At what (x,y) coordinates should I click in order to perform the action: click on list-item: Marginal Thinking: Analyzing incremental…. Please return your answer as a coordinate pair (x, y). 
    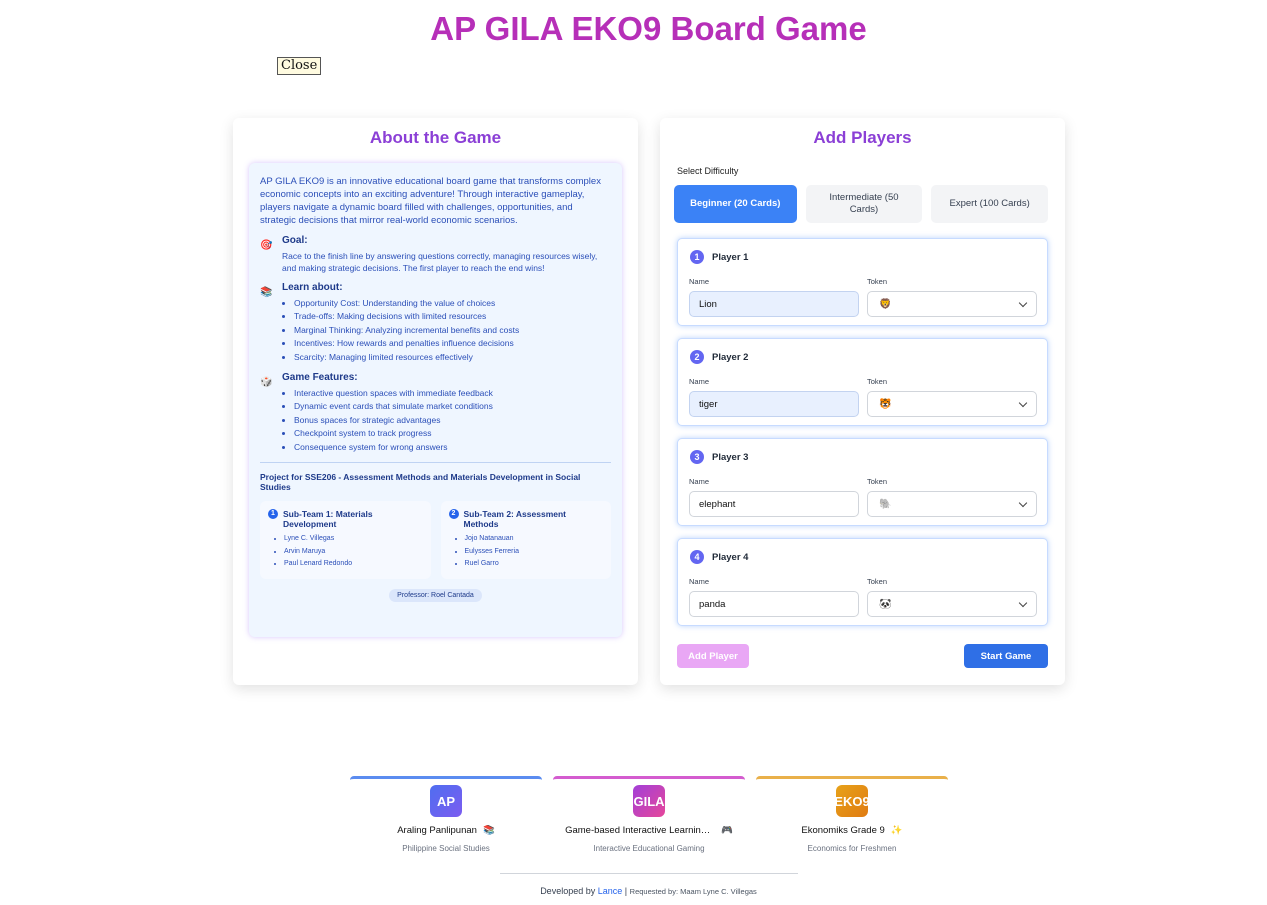
    Looking at the image, I should click on (452, 330).